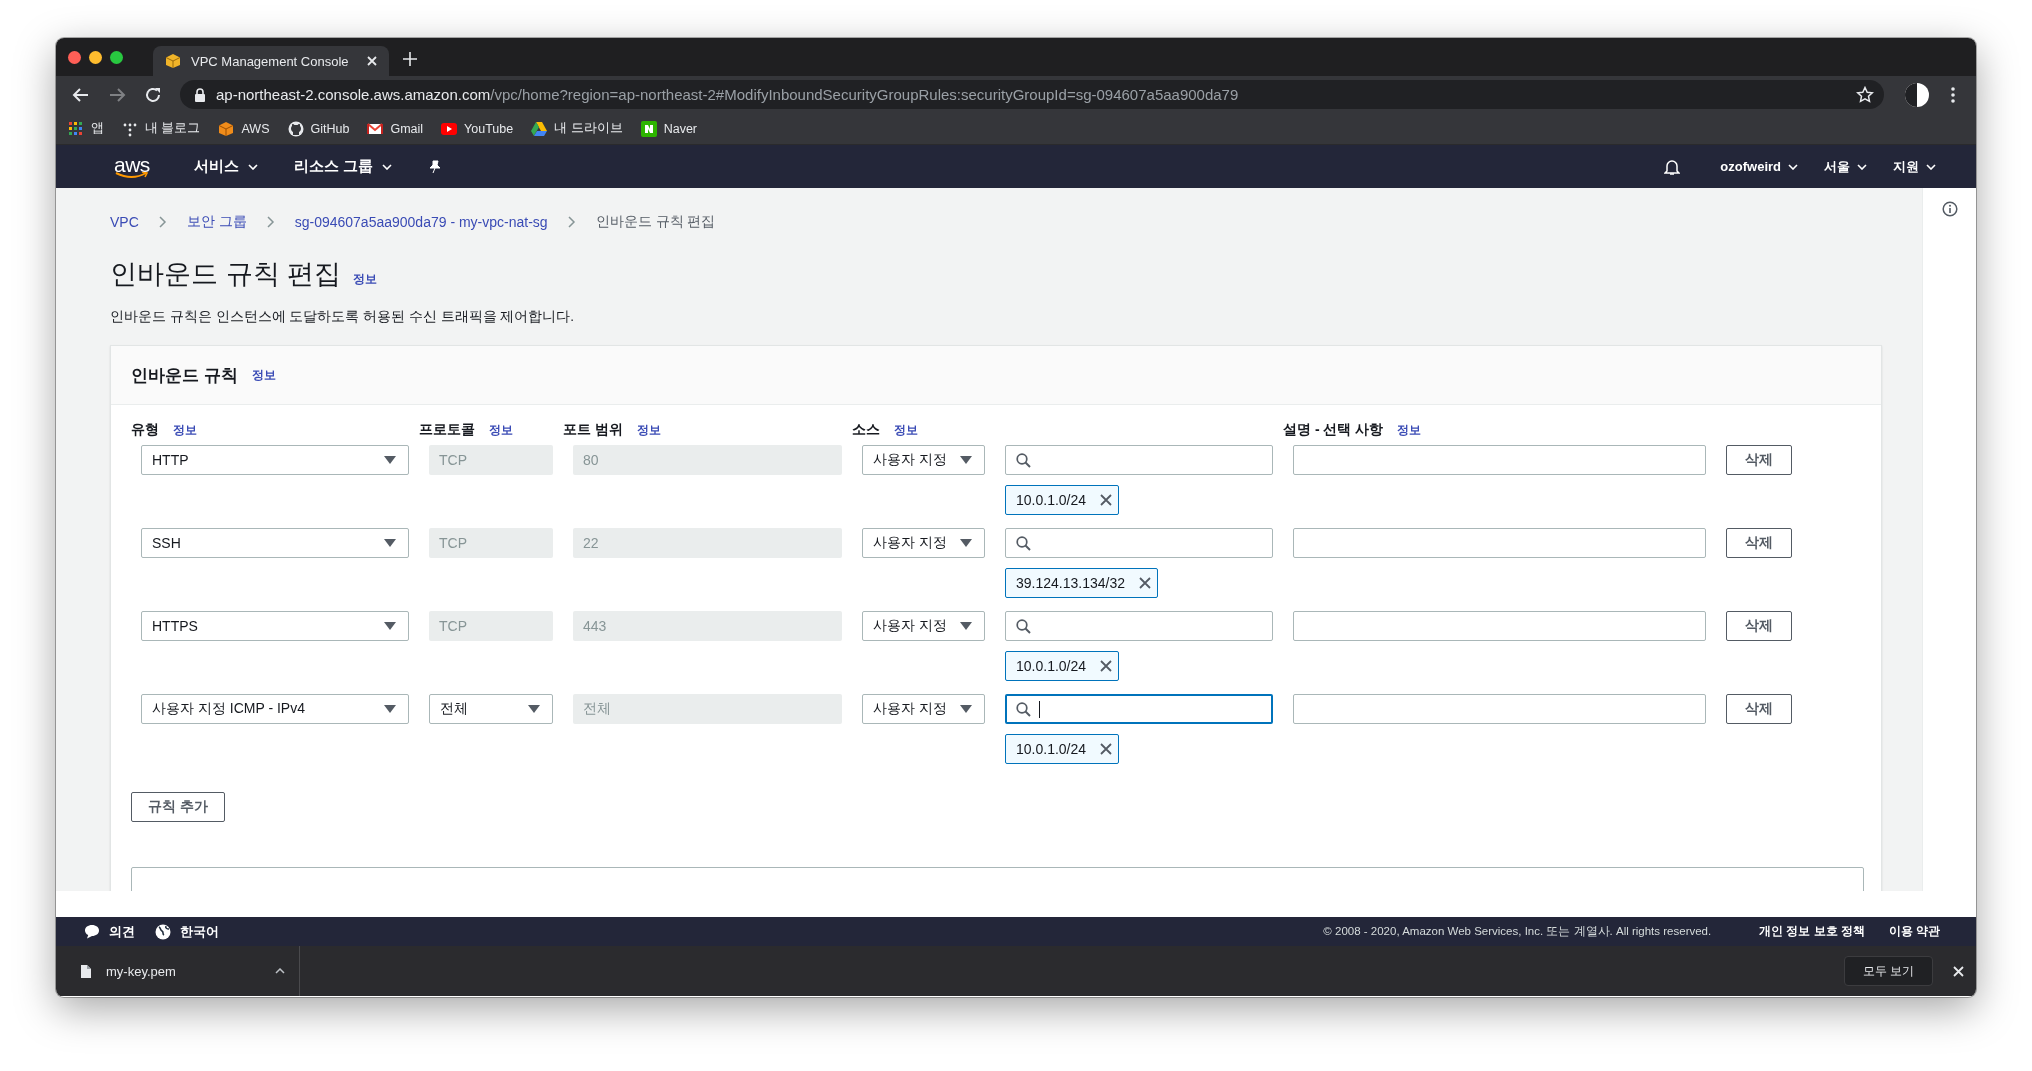 The width and height of the screenshot is (2032, 1071). I want to click on close-button, so click(1958, 971).